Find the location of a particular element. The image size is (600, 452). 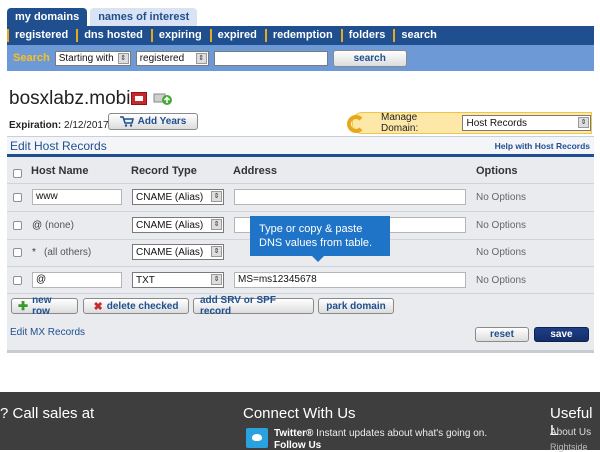

flag-icon is located at coordinates (139, 98).